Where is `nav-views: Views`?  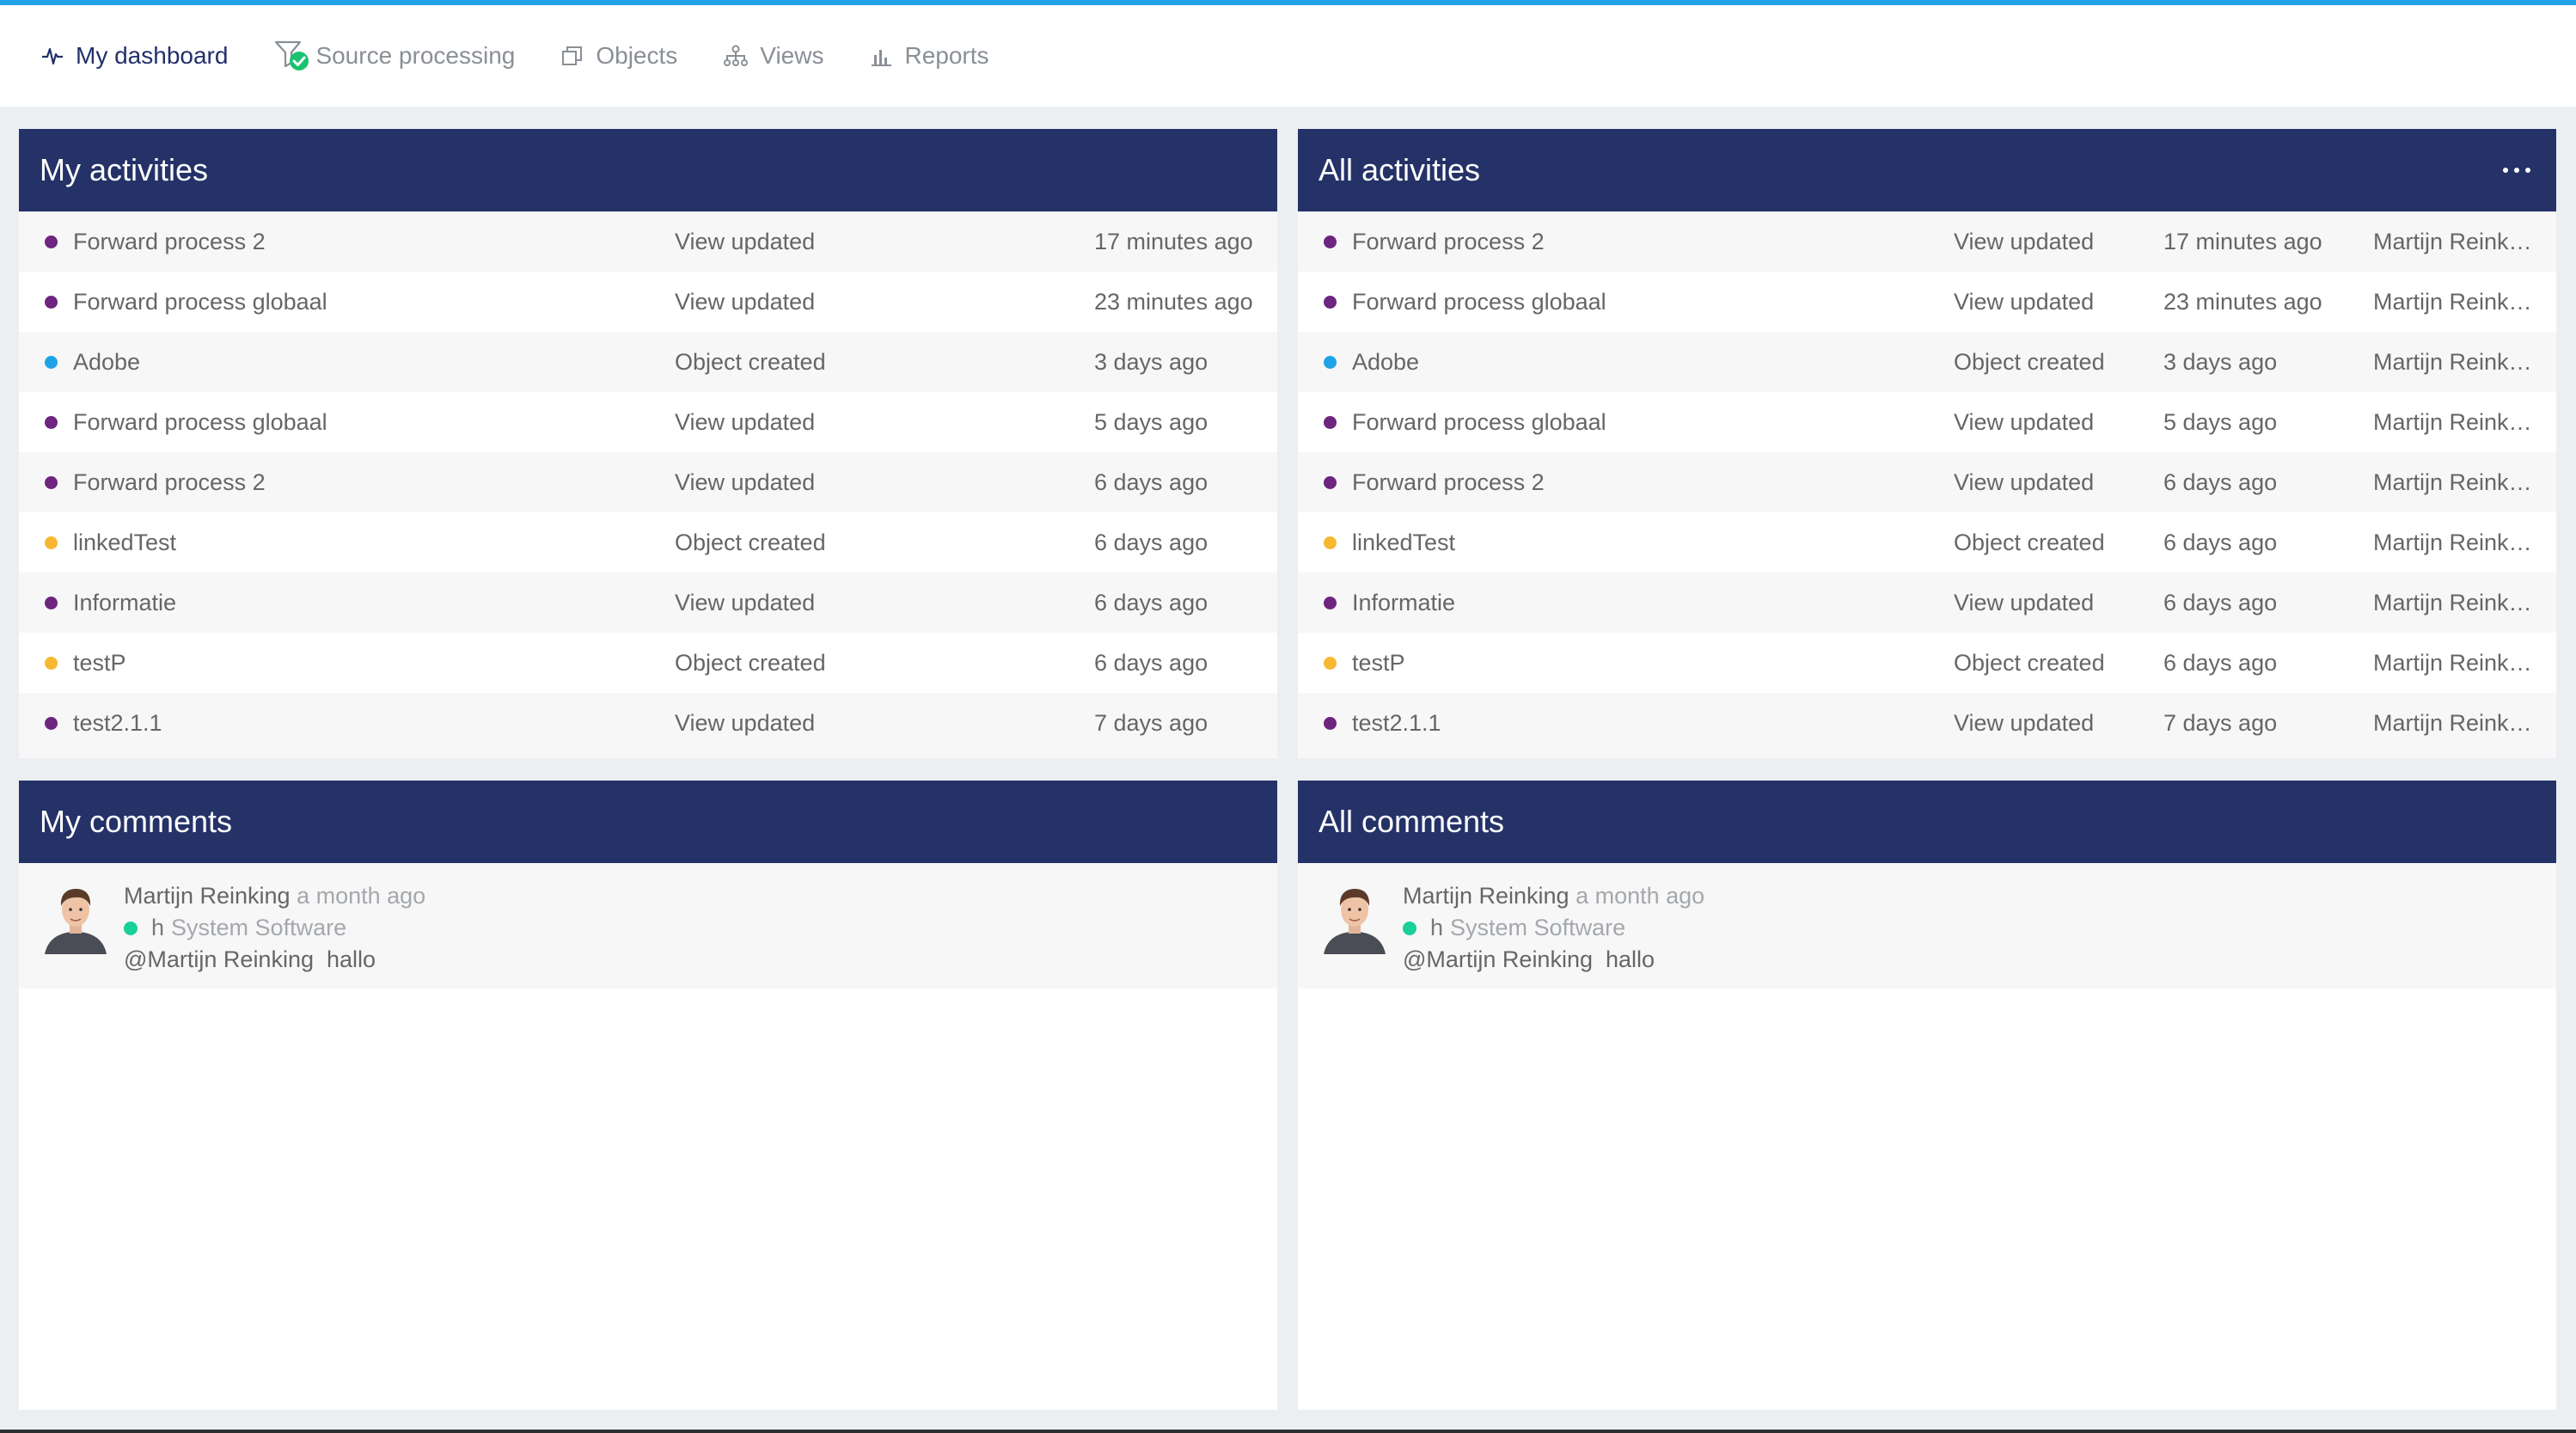 nav-views: Views is located at coordinates (773, 56).